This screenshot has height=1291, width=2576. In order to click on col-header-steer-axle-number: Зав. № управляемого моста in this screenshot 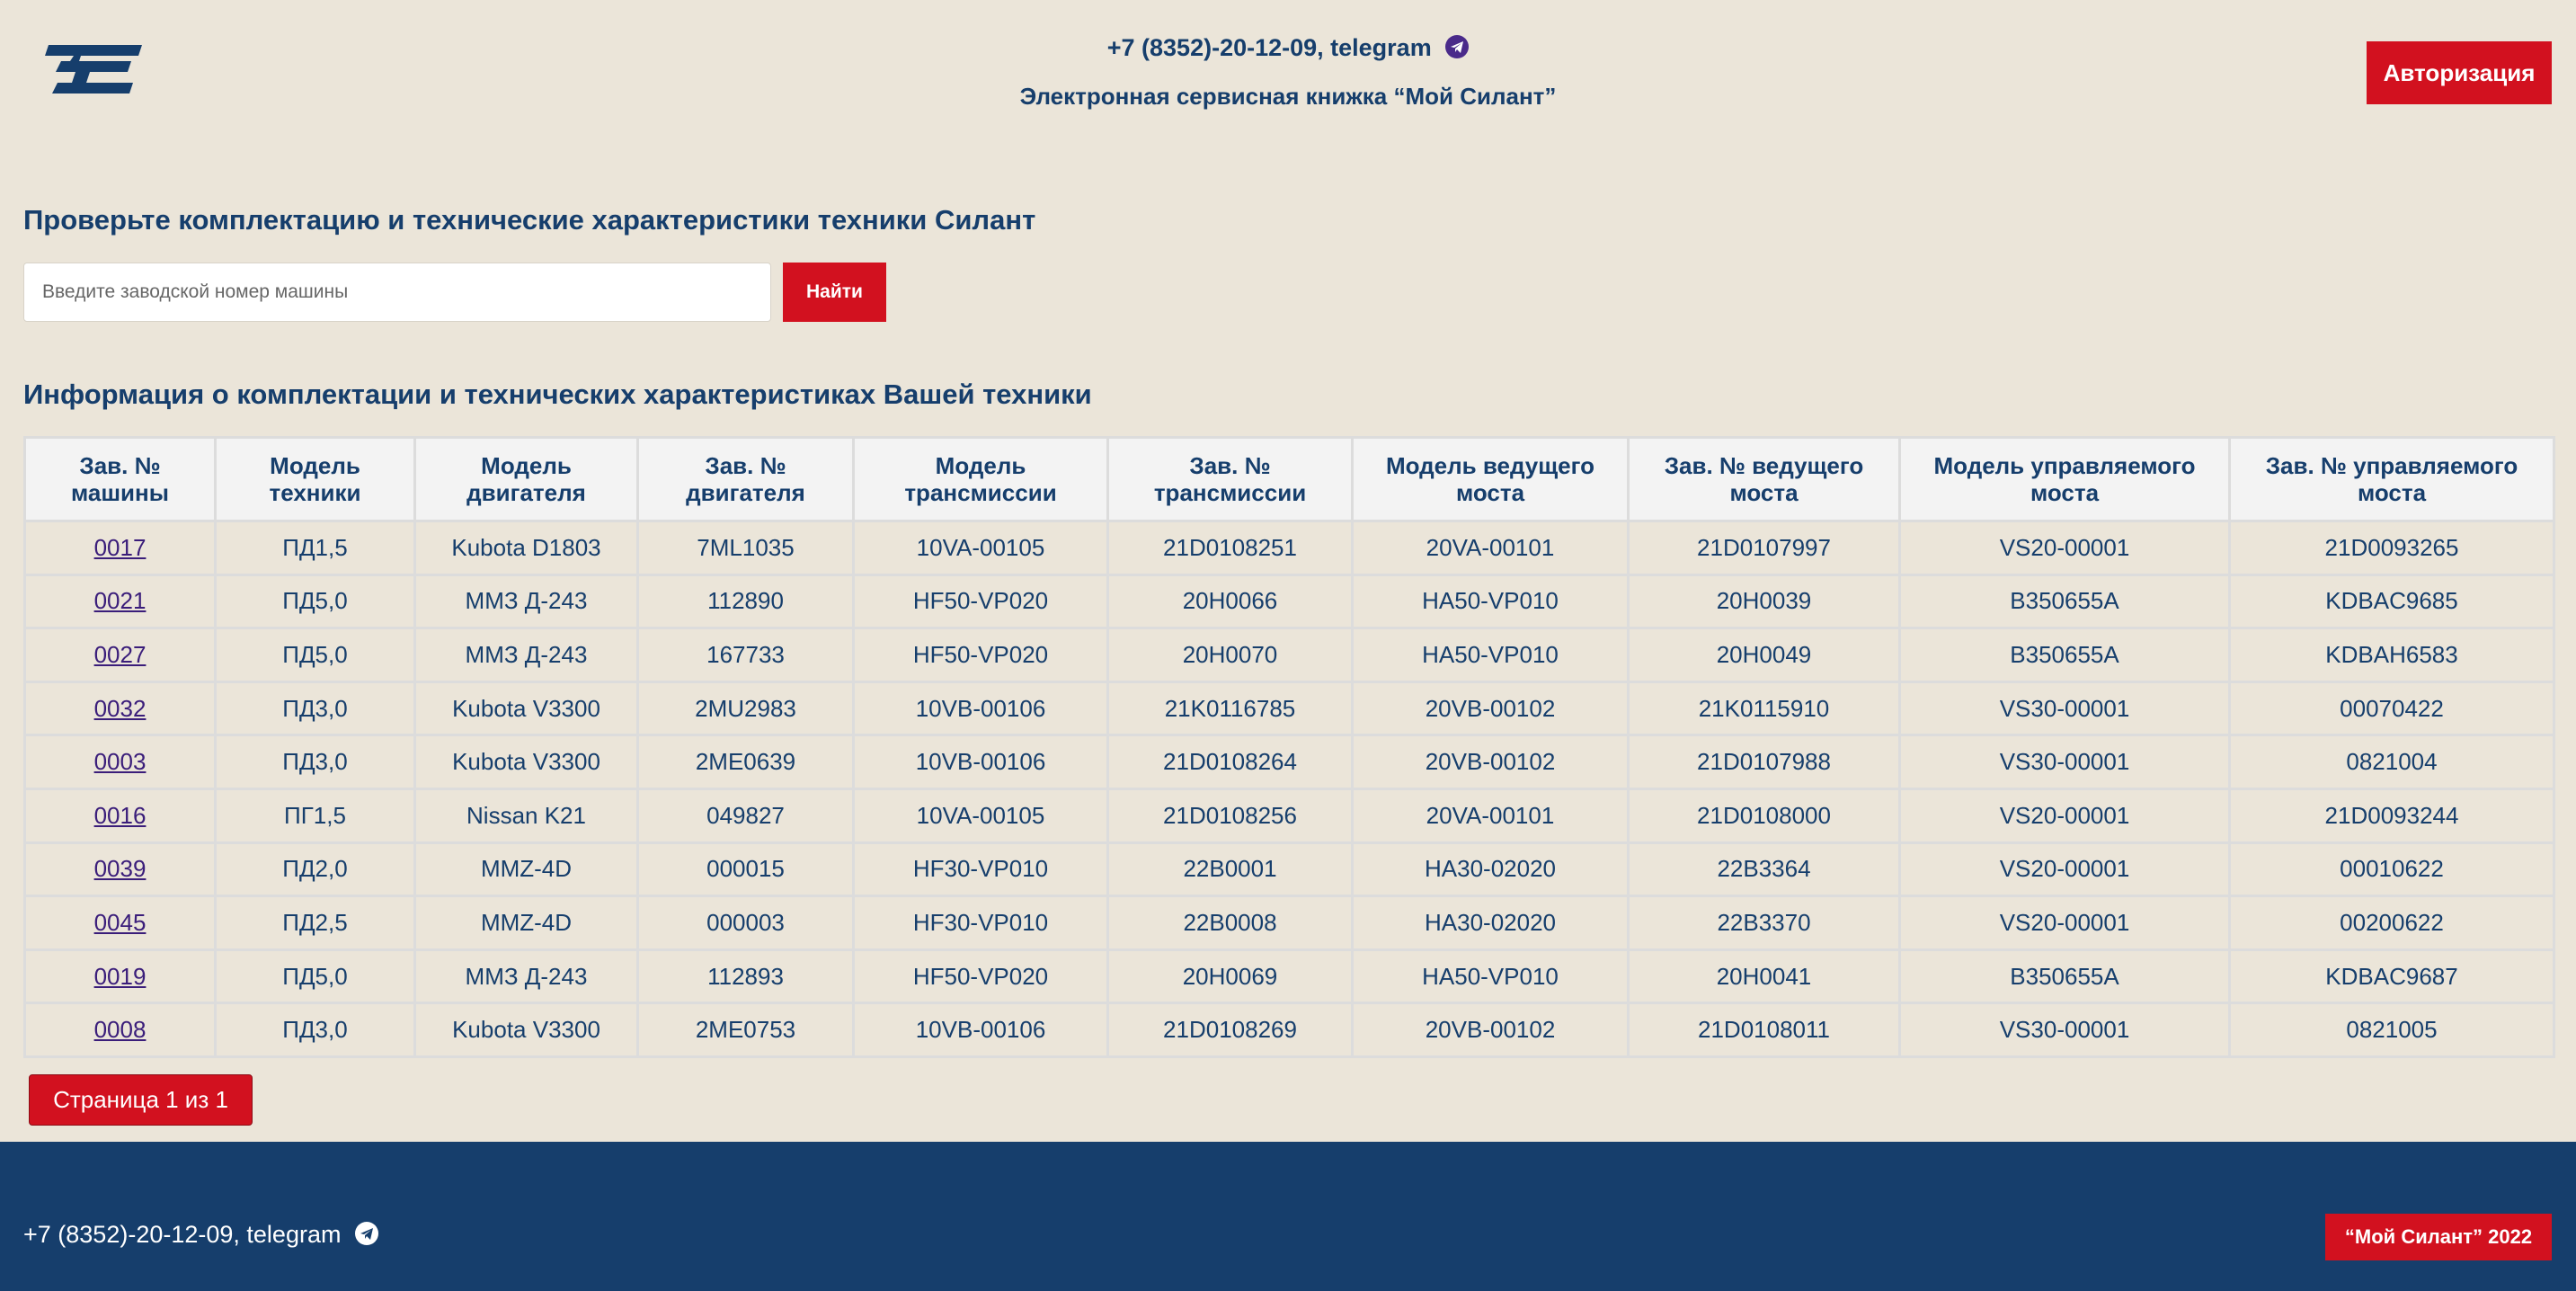, I will do `click(2391, 479)`.